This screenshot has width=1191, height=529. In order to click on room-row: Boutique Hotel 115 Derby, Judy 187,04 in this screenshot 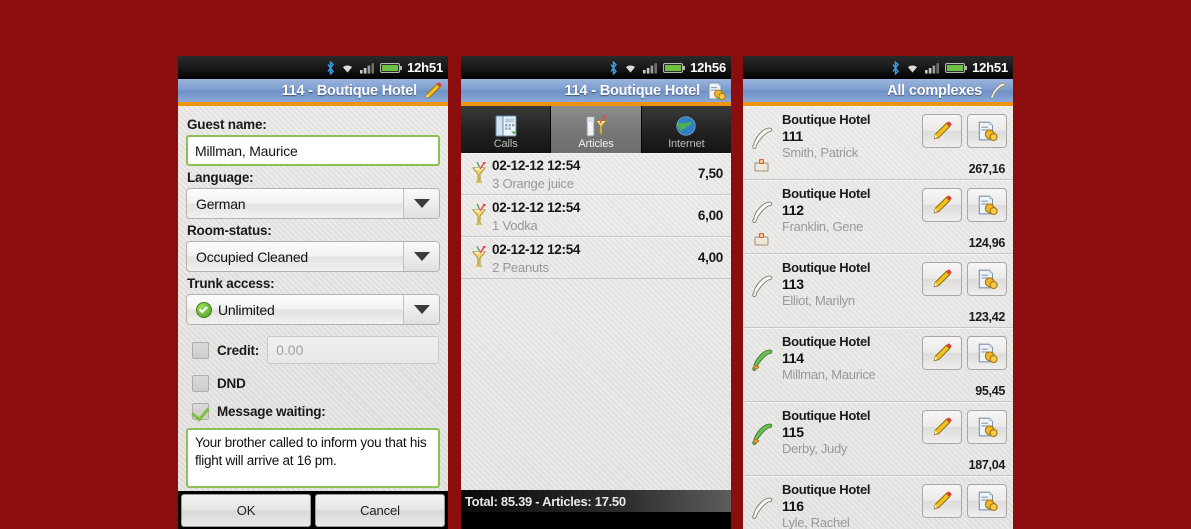, I will do `click(878, 439)`.